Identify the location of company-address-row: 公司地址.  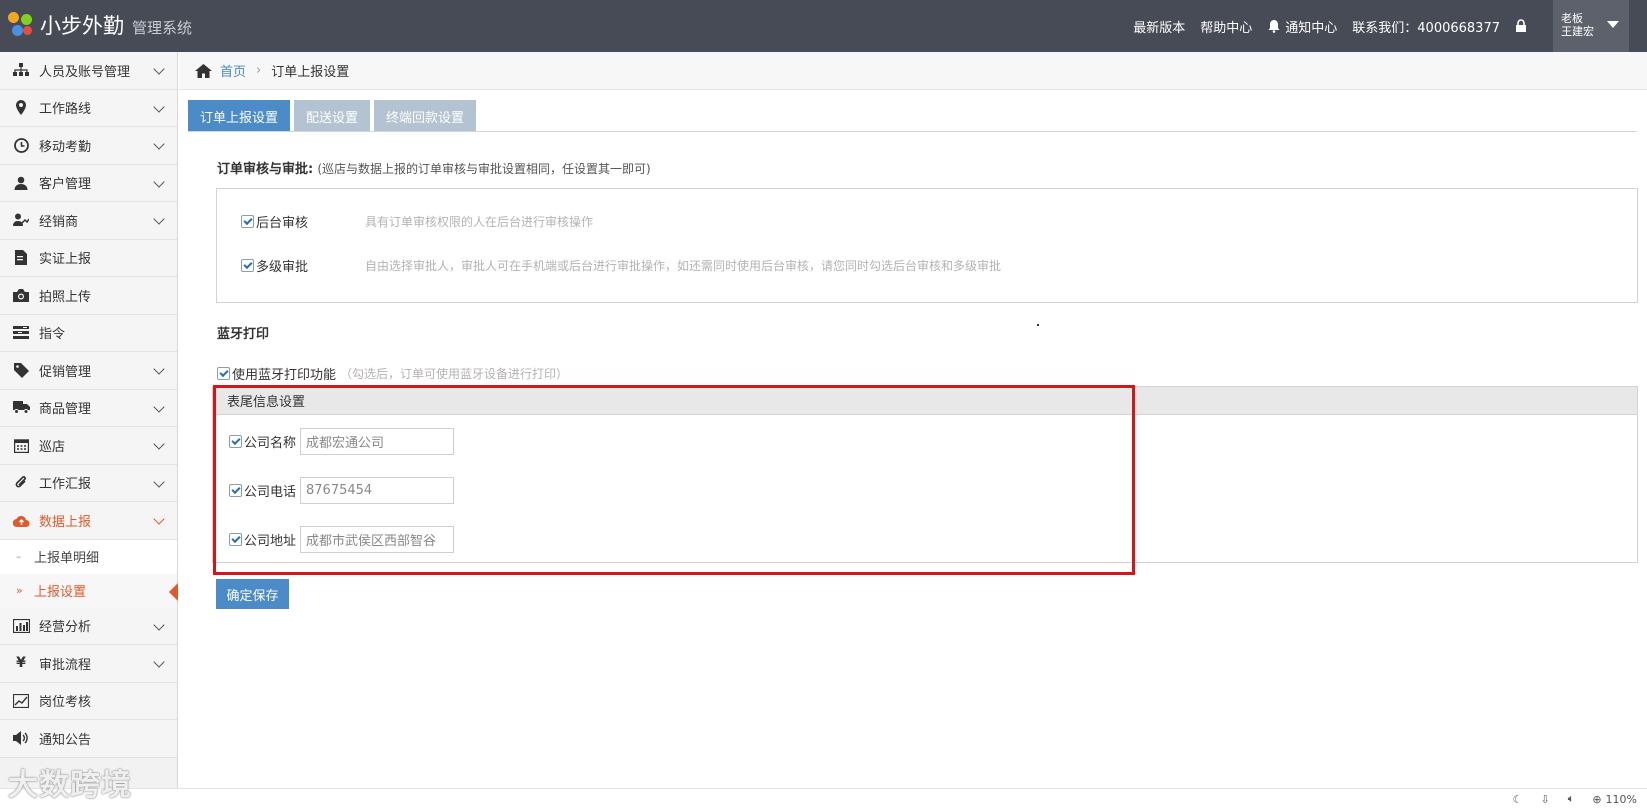
(342, 539).